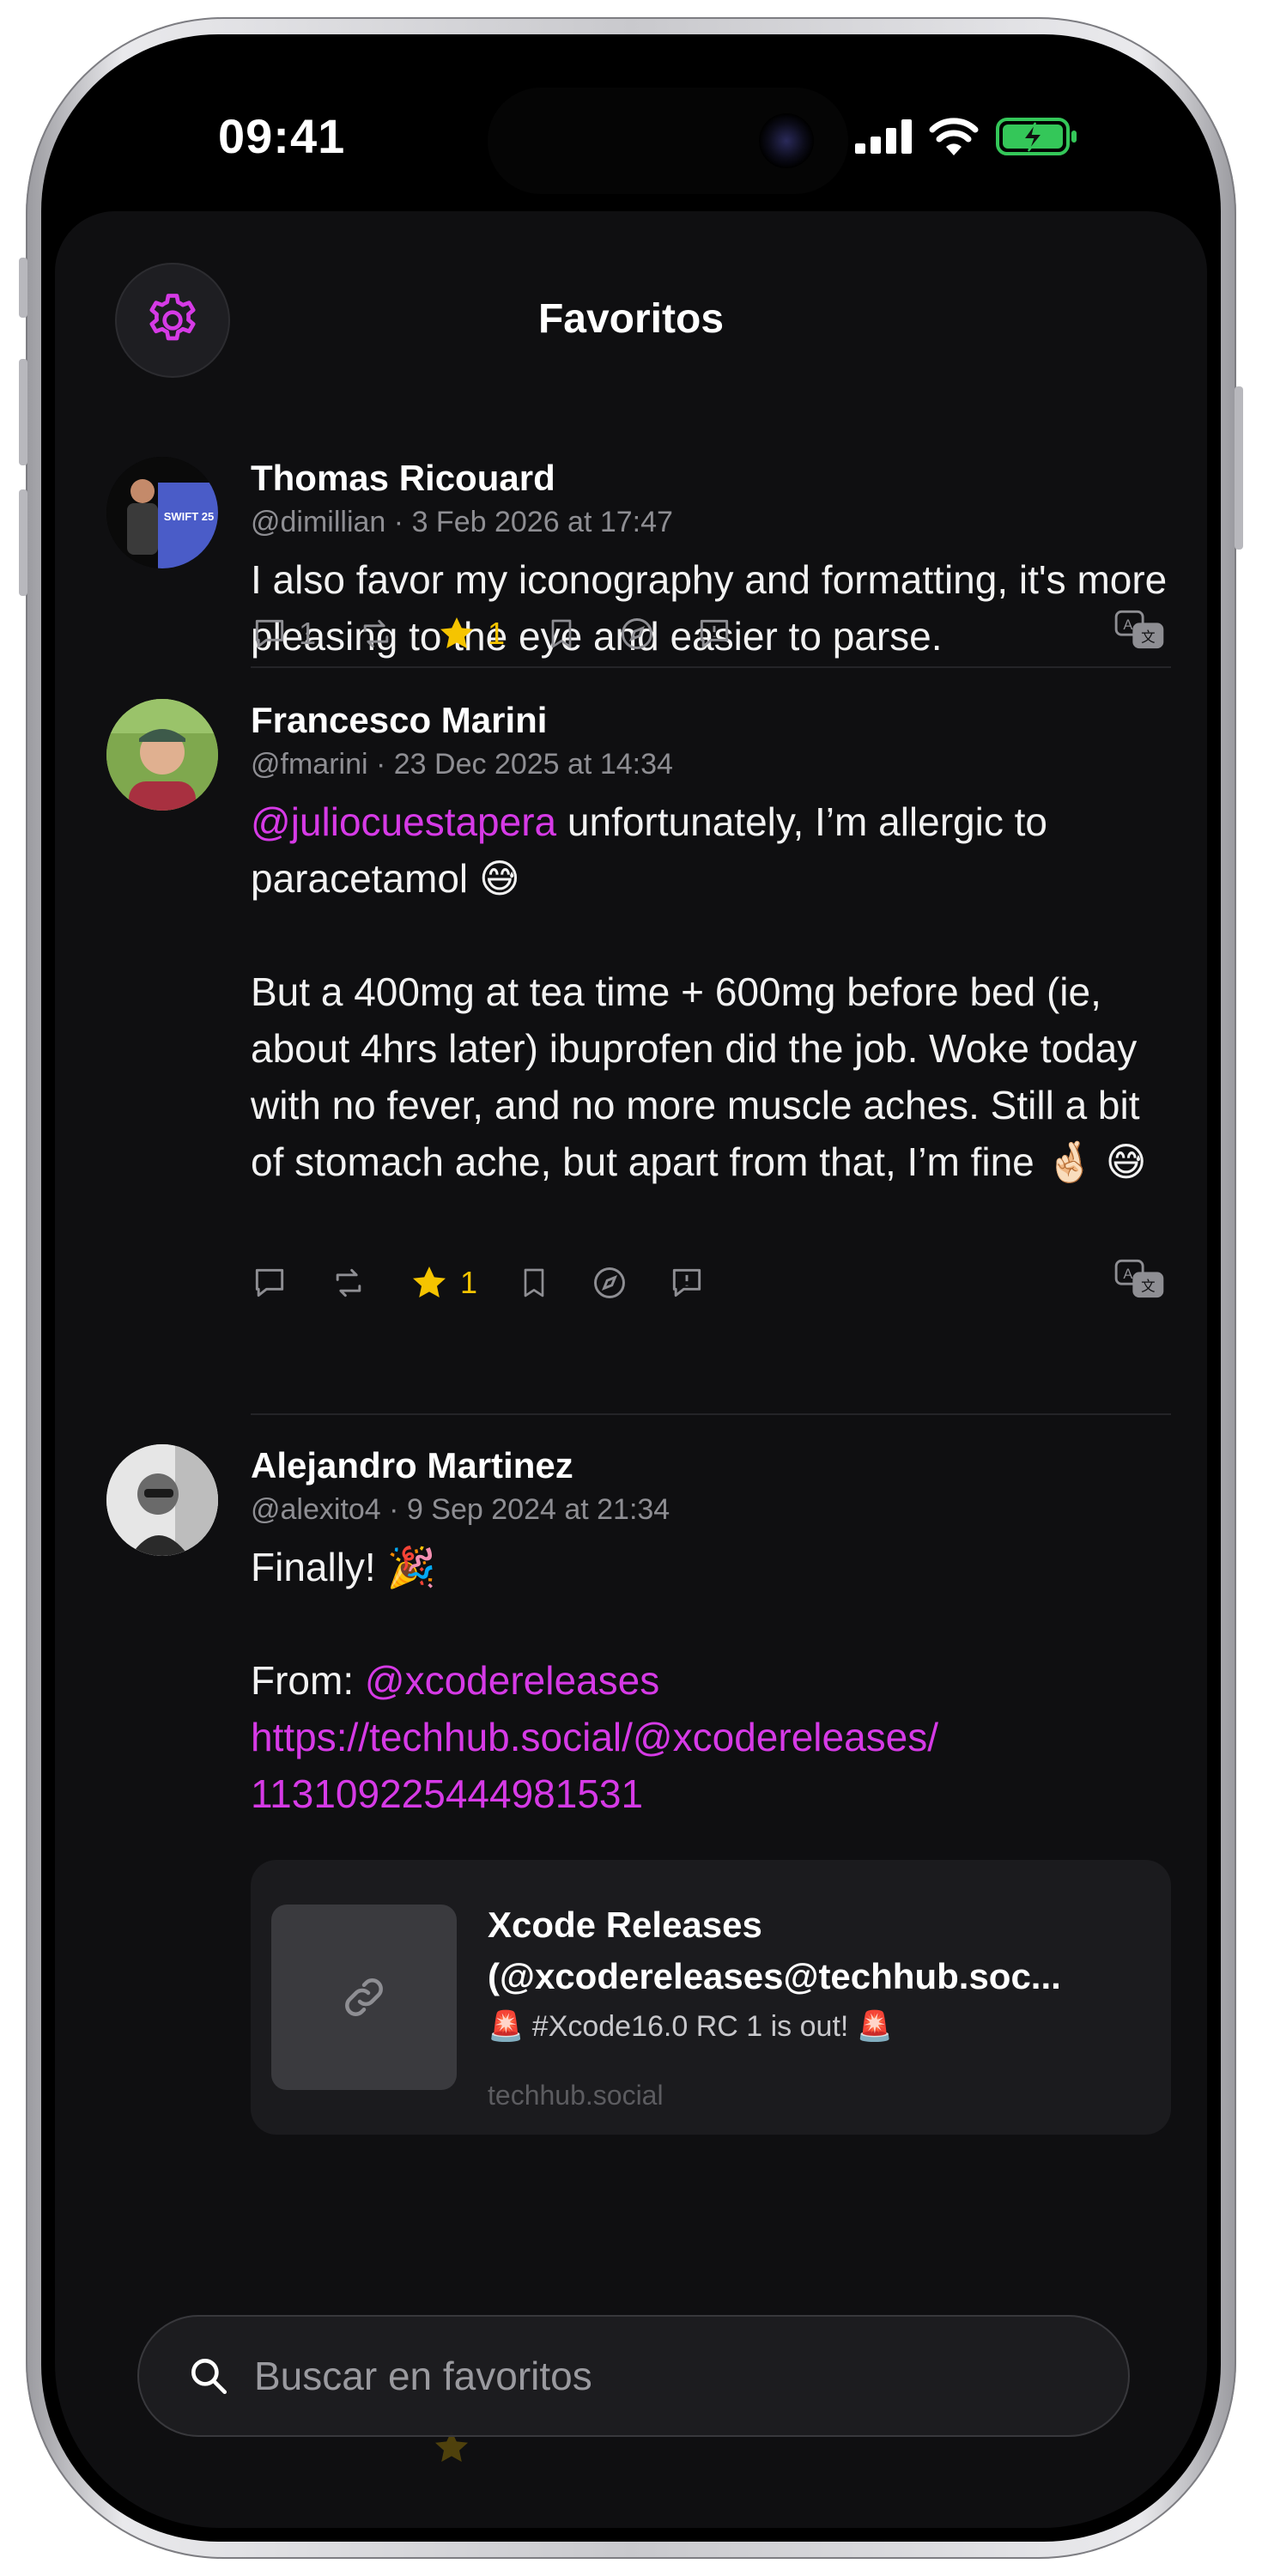 Image resolution: width=1262 pixels, height=2576 pixels. I want to click on search-icon, so click(209, 2377).